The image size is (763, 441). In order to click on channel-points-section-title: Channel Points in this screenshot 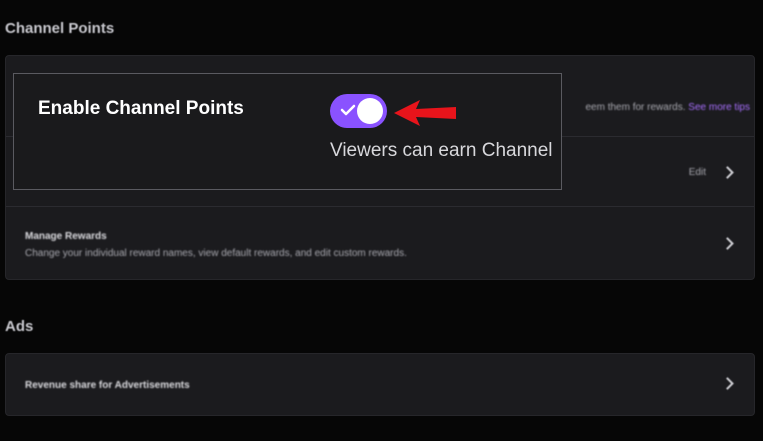, I will do `click(60, 28)`.